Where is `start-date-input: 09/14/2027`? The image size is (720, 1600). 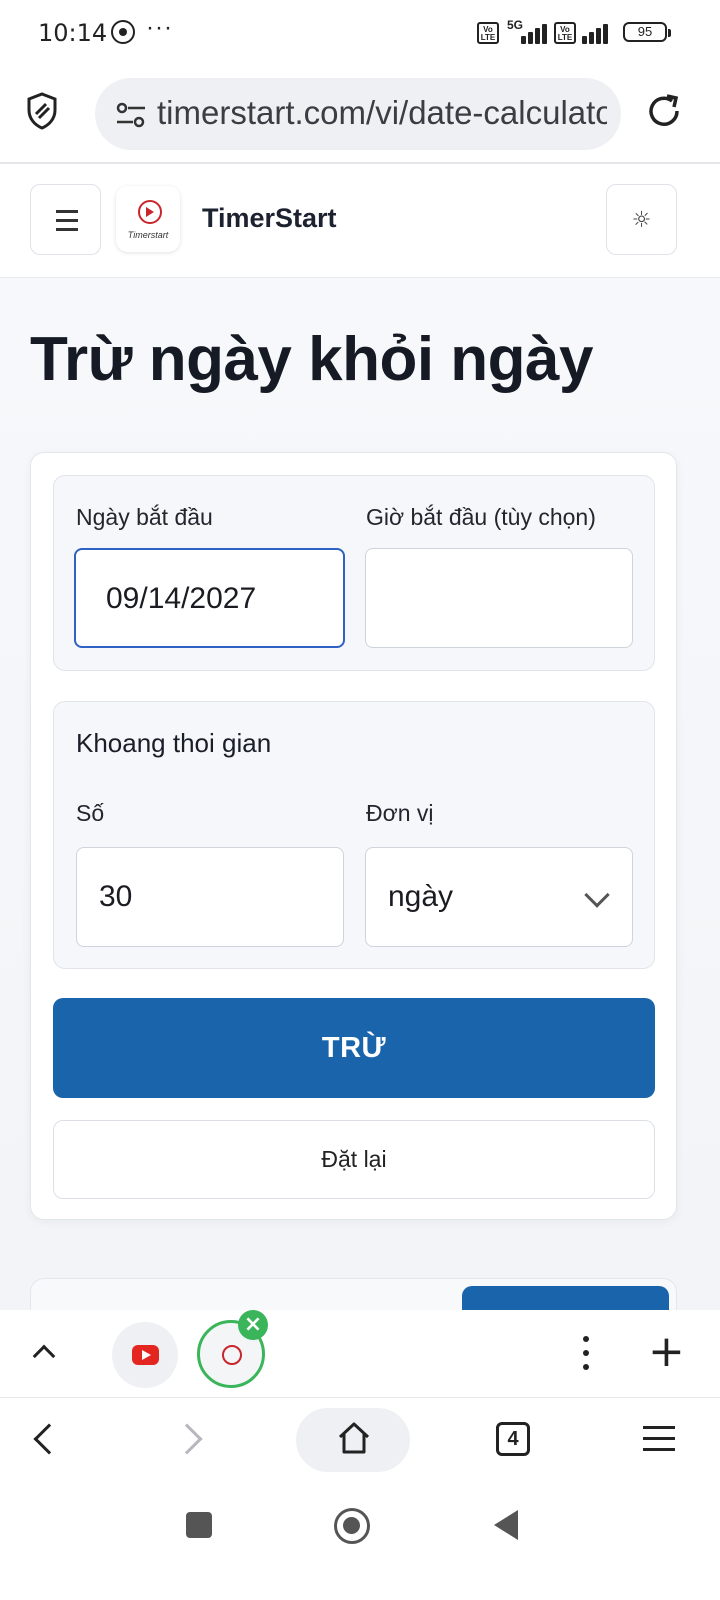
start-date-input: 09/14/2027 is located at coordinates (209, 598).